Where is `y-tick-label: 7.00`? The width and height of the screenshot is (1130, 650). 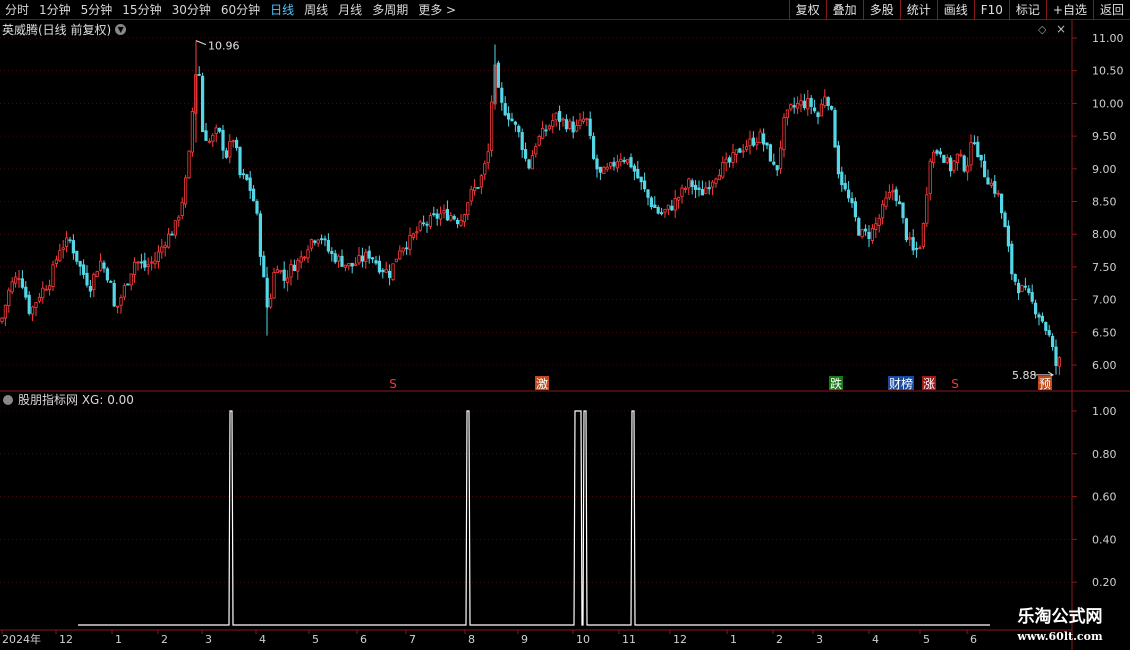 y-tick-label: 7.00 is located at coordinates (1104, 300).